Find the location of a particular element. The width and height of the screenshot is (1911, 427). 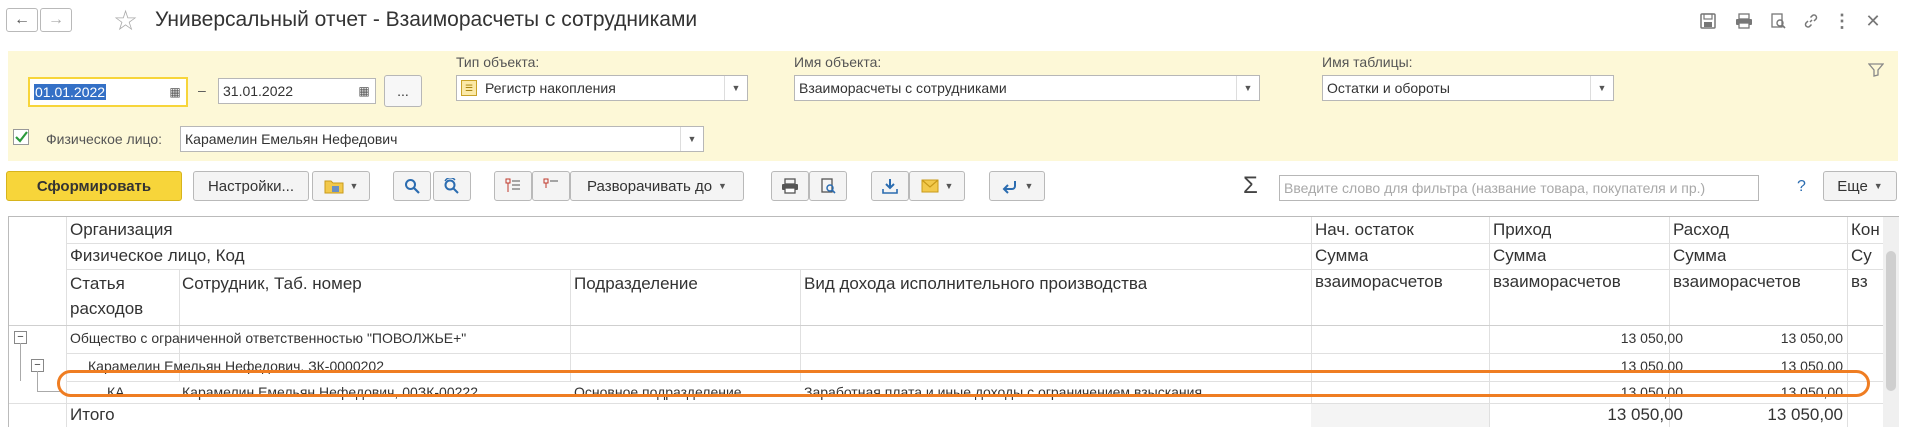

header-person-code: Физическое лицо, Код is located at coordinates (157, 255).